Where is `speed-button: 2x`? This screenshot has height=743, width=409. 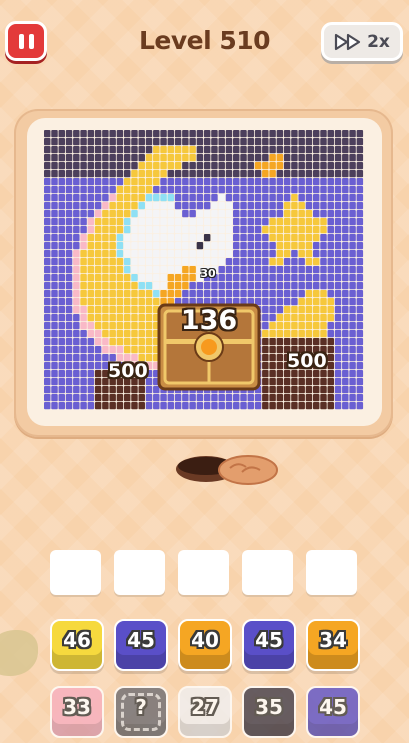 speed-button: 2x is located at coordinates (362, 41).